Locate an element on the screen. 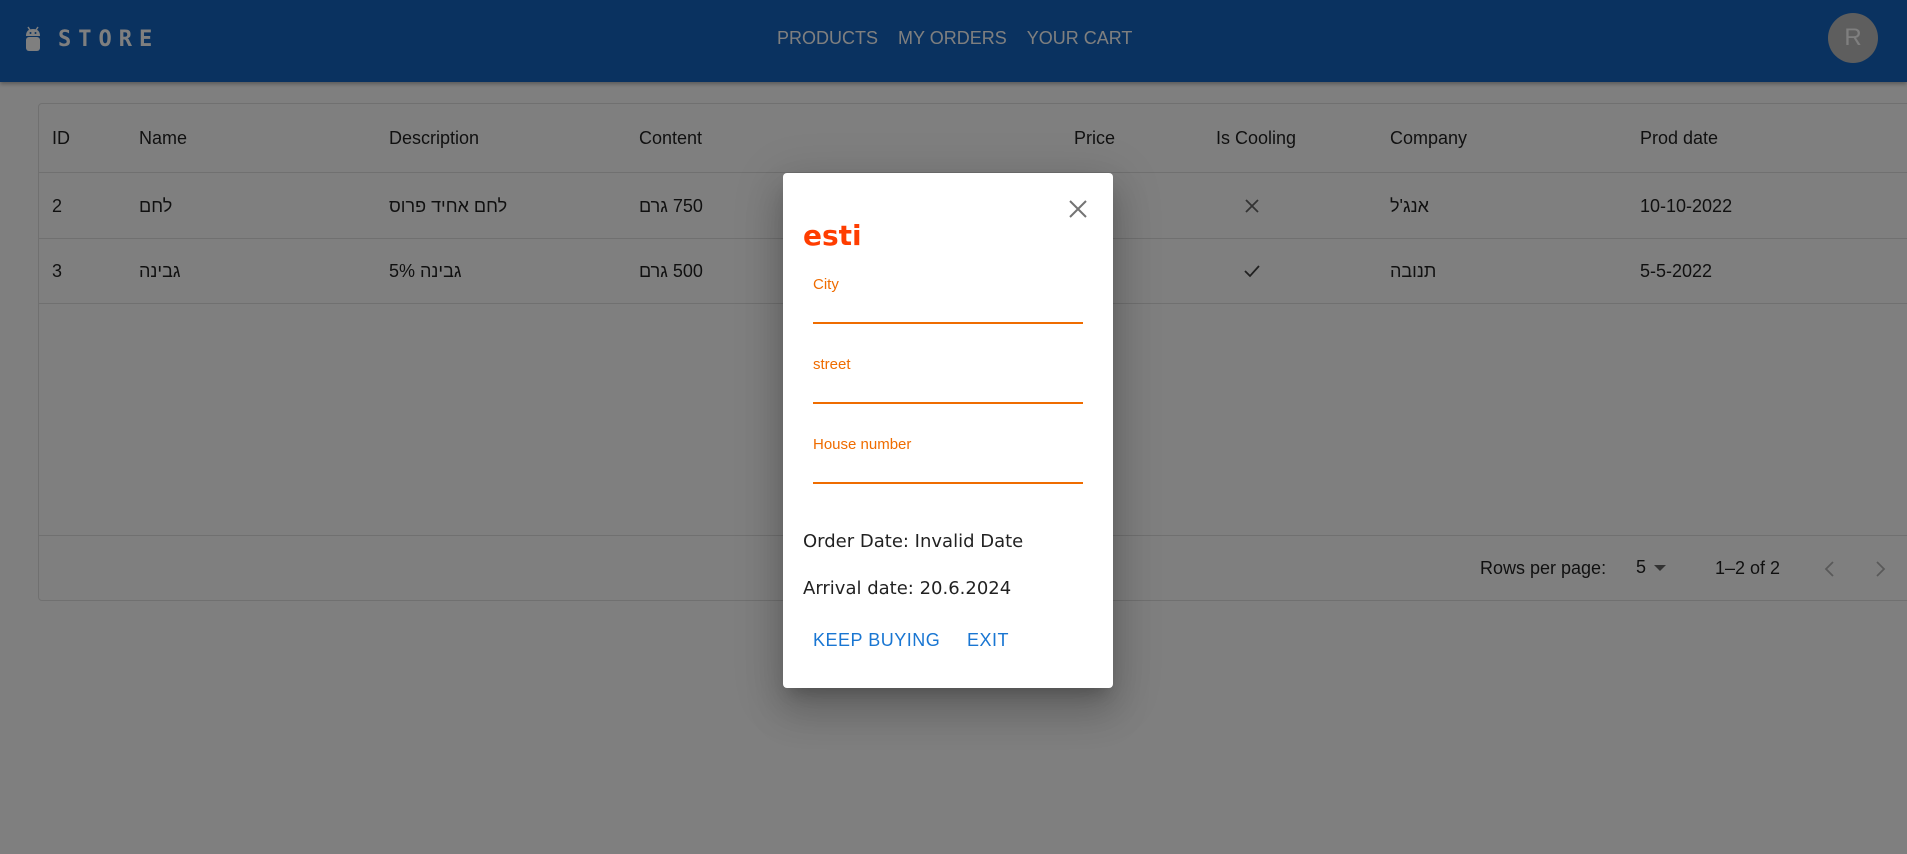 The height and width of the screenshot is (854, 1907). street-label: street is located at coordinates (832, 364).